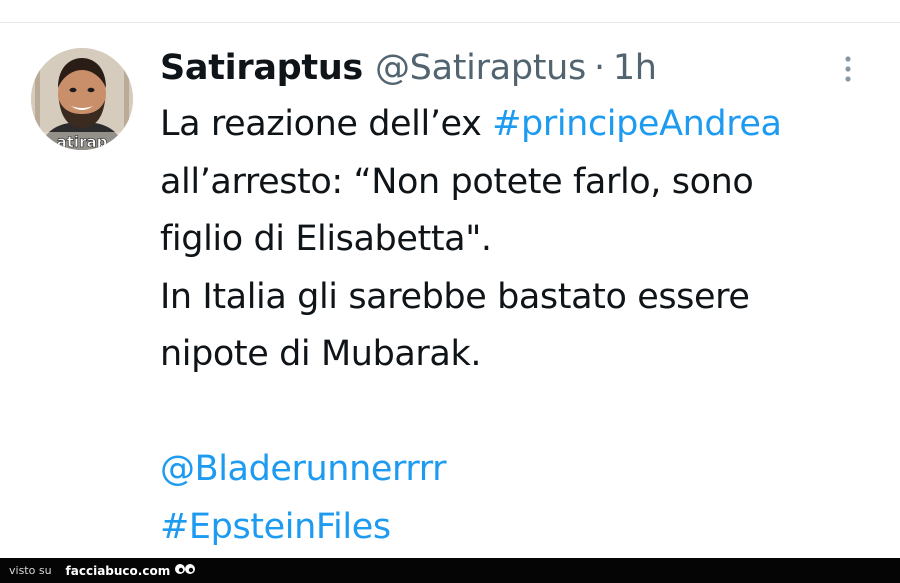 This screenshot has width=900, height=583. I want to click on avatar-image: atirap, so click(82, 99).